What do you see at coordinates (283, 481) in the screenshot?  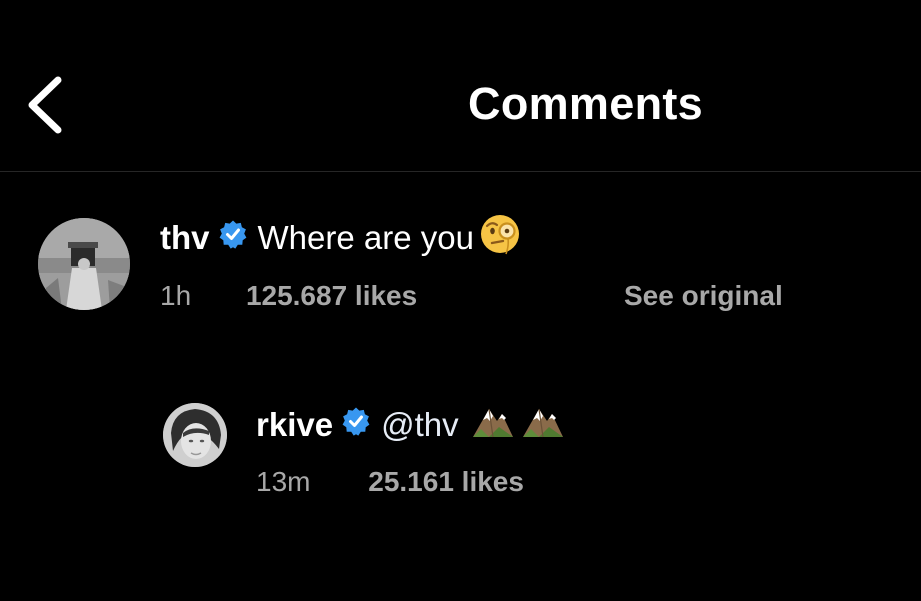 I see `reply-time: 13m` at bounding box center [283, 481].